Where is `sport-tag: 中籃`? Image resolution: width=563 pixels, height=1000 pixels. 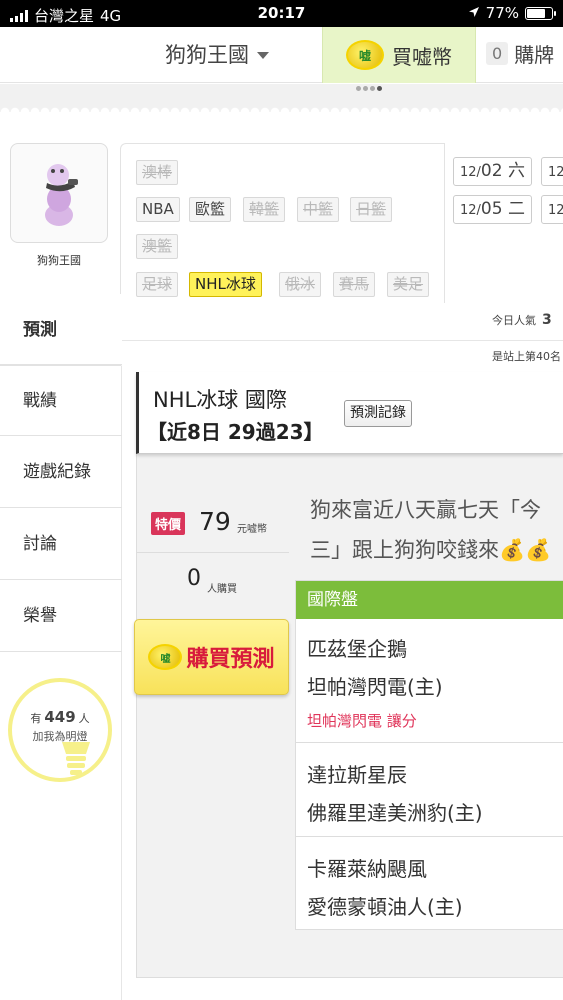
sport-tag: 中籃 is located at coordinates (318, 209).